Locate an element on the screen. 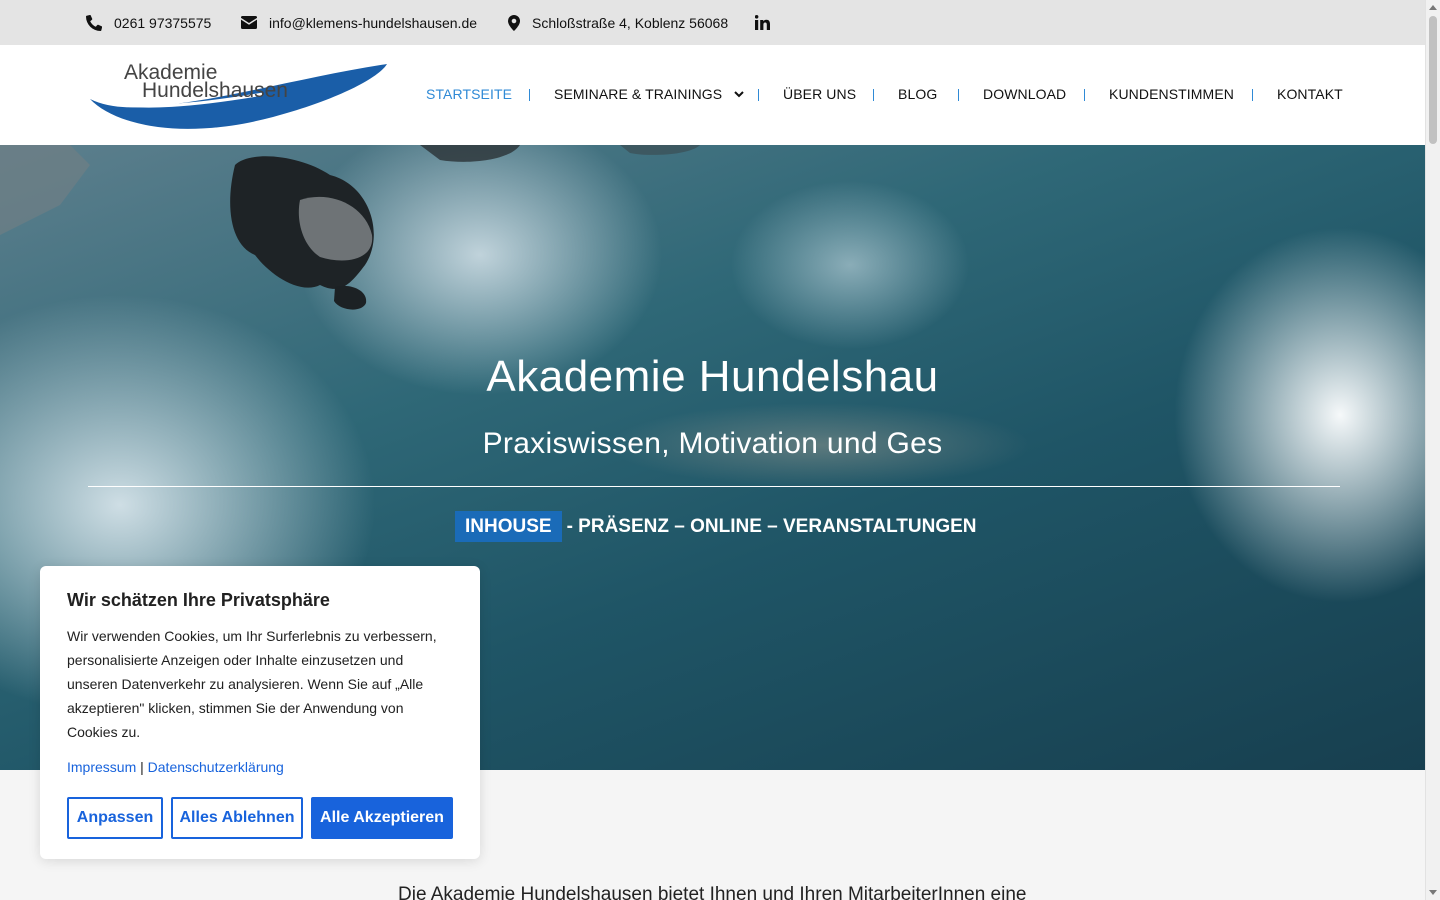  nav-kundenstimmen: KUNDENSTIMMEN is located at coordinates (1171, 94).